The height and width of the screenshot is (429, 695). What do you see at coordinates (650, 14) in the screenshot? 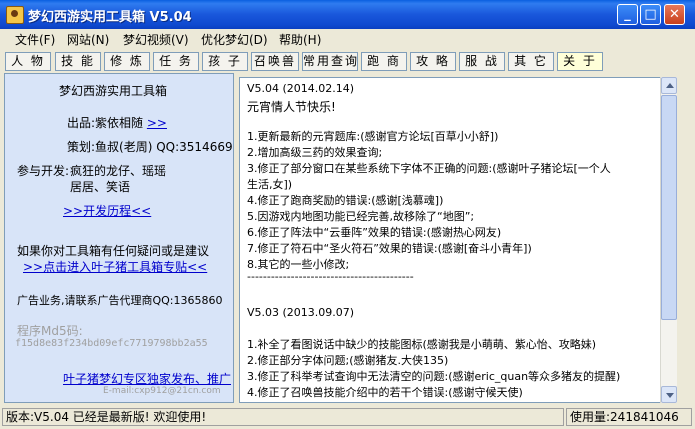
I see `maximize-button: □` at bounding box center [650, 14].